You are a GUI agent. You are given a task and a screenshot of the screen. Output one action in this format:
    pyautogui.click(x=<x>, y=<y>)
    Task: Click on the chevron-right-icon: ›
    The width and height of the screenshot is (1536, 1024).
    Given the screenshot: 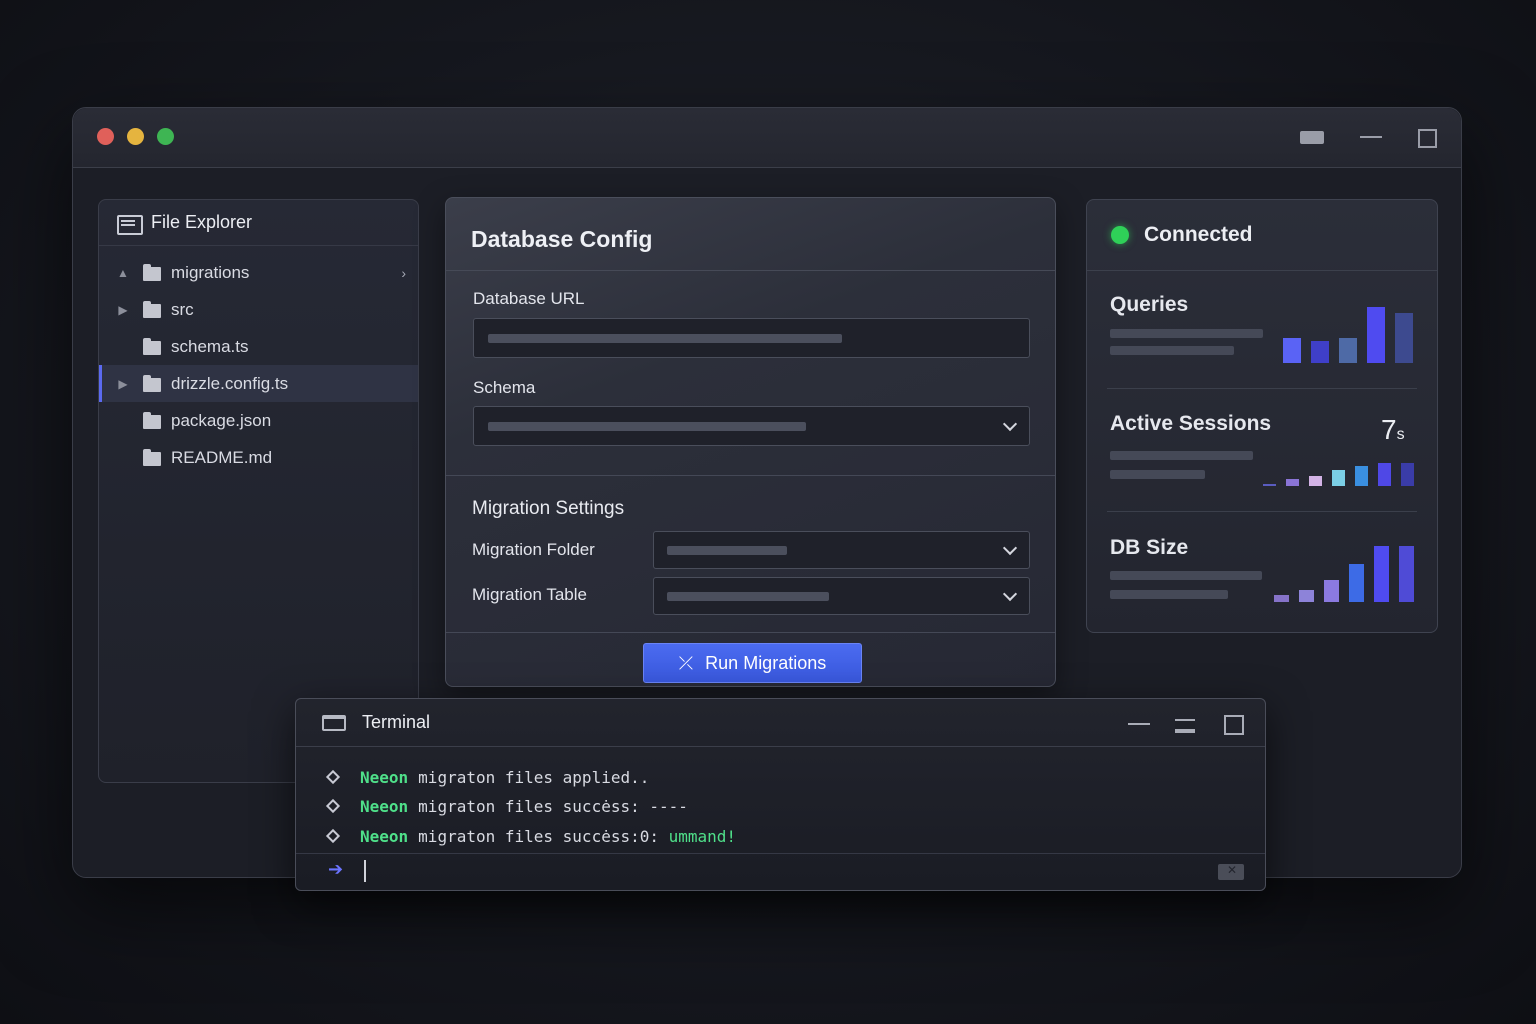 What is the action you would take?
    pyautogui.click(x=403, y=272)
    